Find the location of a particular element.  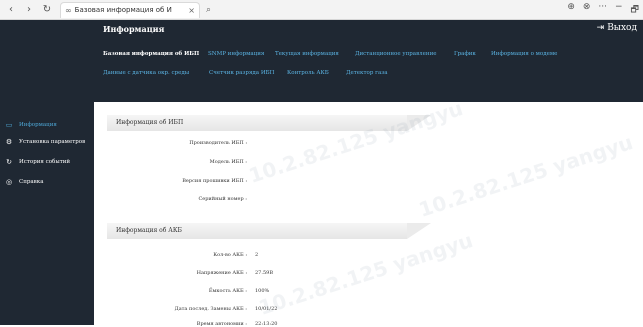

app-header: Информация ⇥ Выход is located at coordinates (321, 29).